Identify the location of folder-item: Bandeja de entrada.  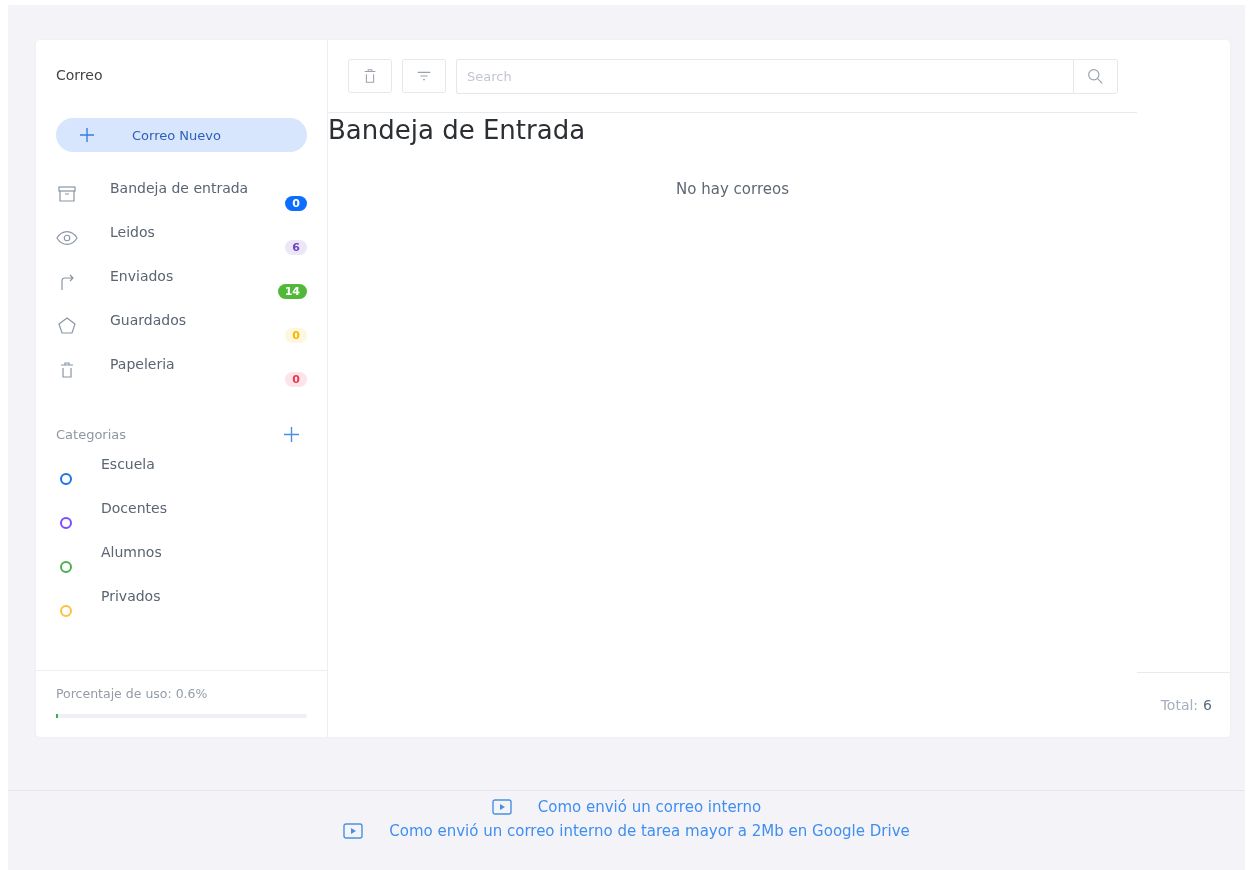
(198, 188).